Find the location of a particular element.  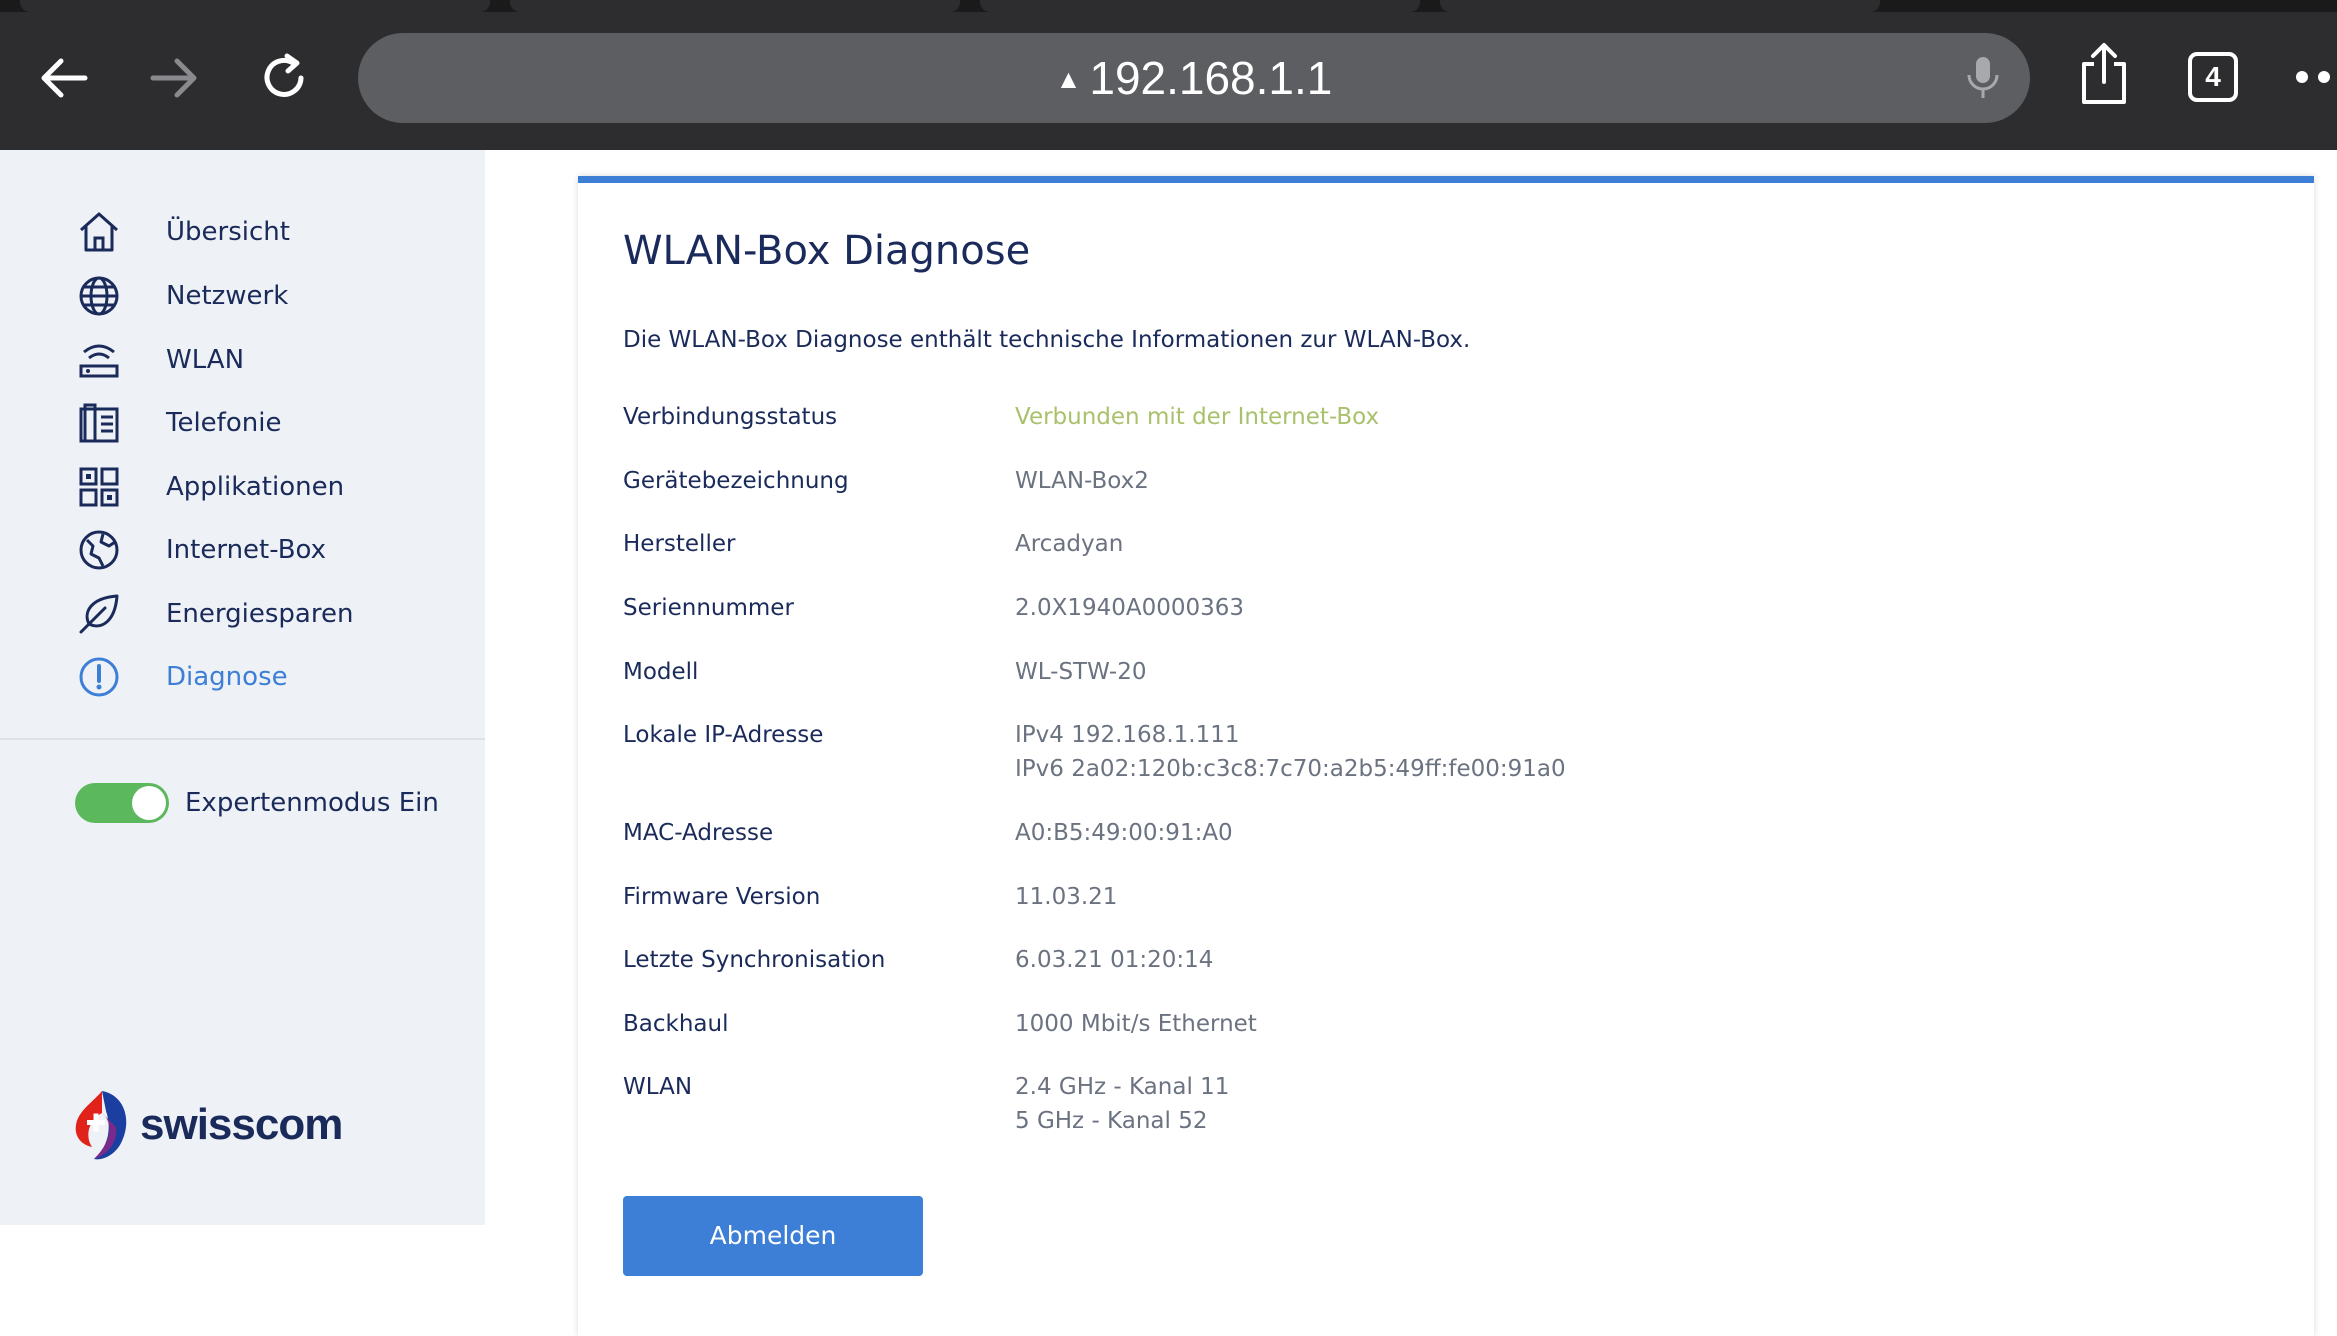

reload-button is located at coordinates (284, 78).